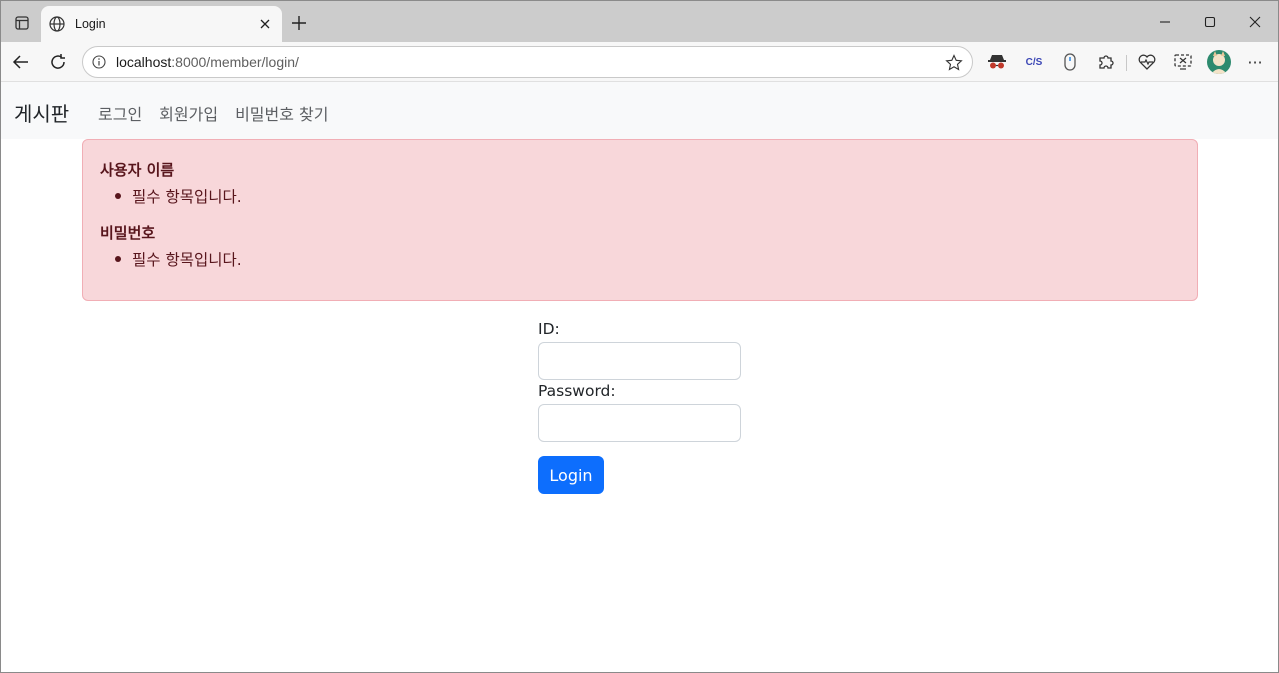 The width and height of the screenshot is (1279, 673). What do you see at coordinates (171, 183) in the screenshot?
I see `error-block-username: 사용자 이름 필수 항목입니다.` at bounding box center [171, 183].